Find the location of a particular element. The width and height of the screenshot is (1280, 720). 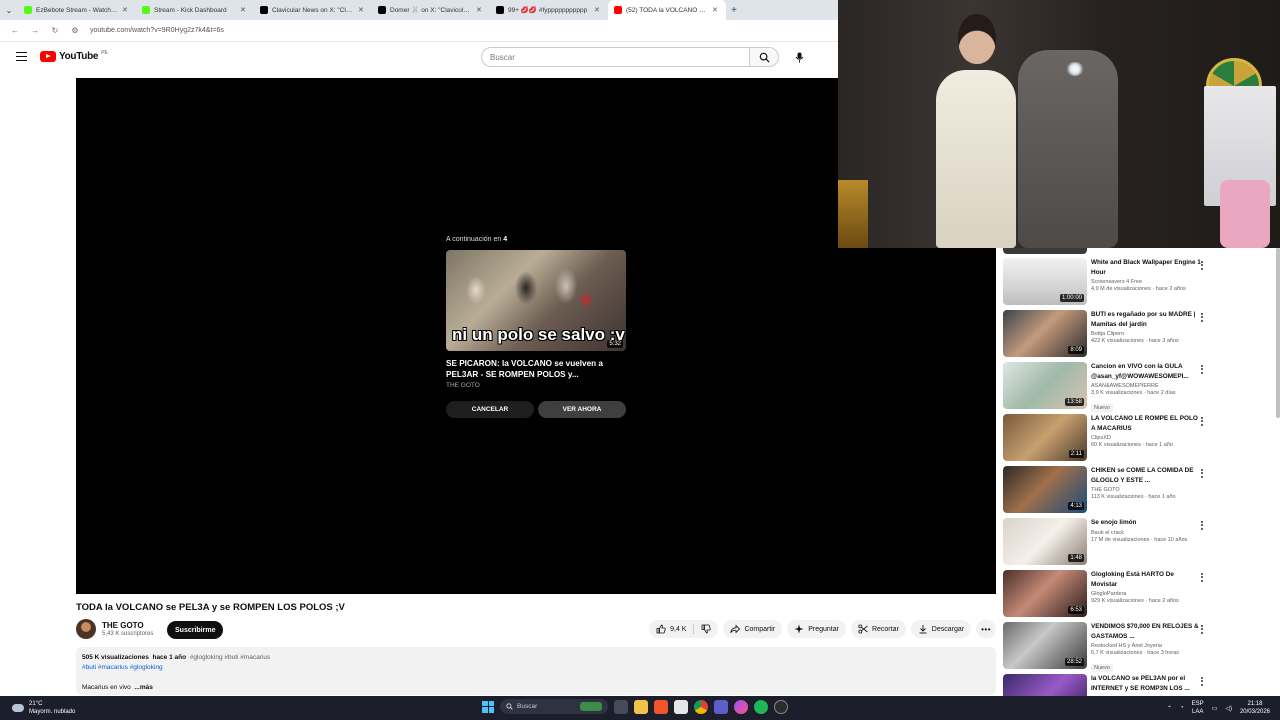

obs-icon is located at coordinates (781, 706).